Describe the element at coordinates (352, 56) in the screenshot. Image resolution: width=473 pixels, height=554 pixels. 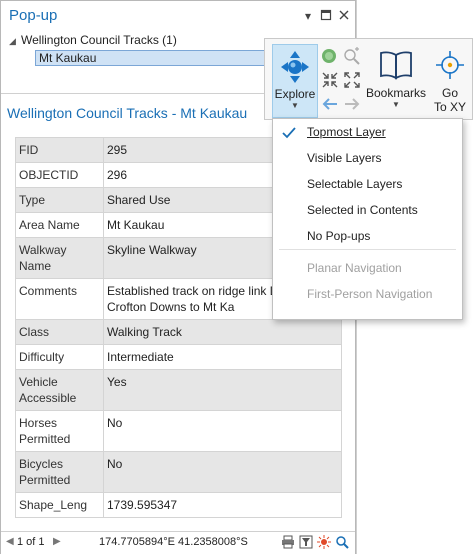
I see `fixed-zoom-icon` at that location.